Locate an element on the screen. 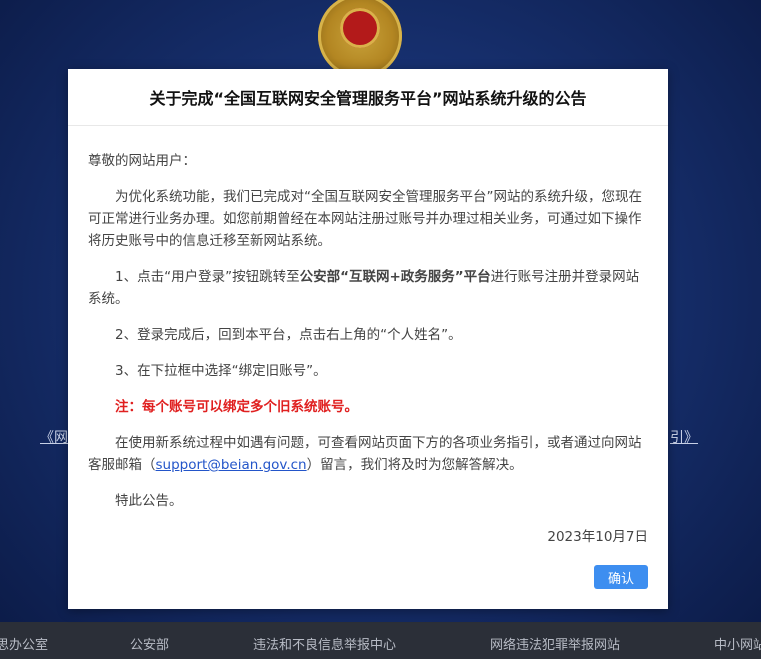 This screenshot has width=761, height=659. announcement-date: 2023年10月7日 is located at coordinates (597, 537).